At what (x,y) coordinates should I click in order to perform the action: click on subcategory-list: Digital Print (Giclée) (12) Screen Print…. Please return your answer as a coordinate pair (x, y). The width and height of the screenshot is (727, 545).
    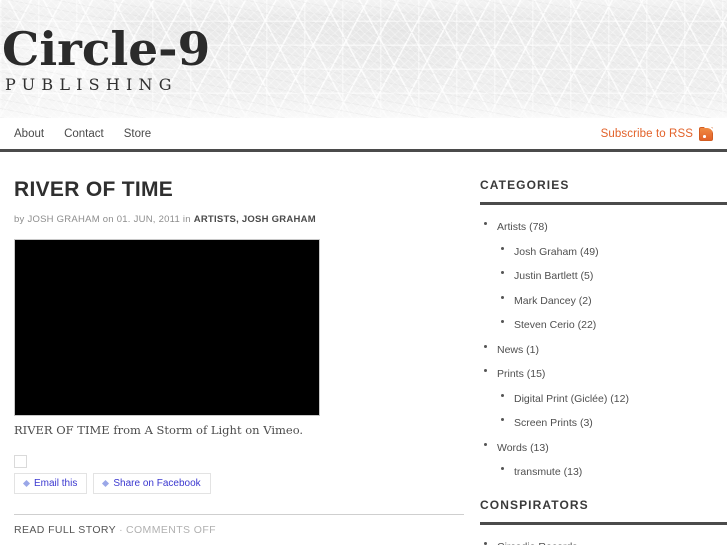
    Looking at the image, I should click on (612, 410).